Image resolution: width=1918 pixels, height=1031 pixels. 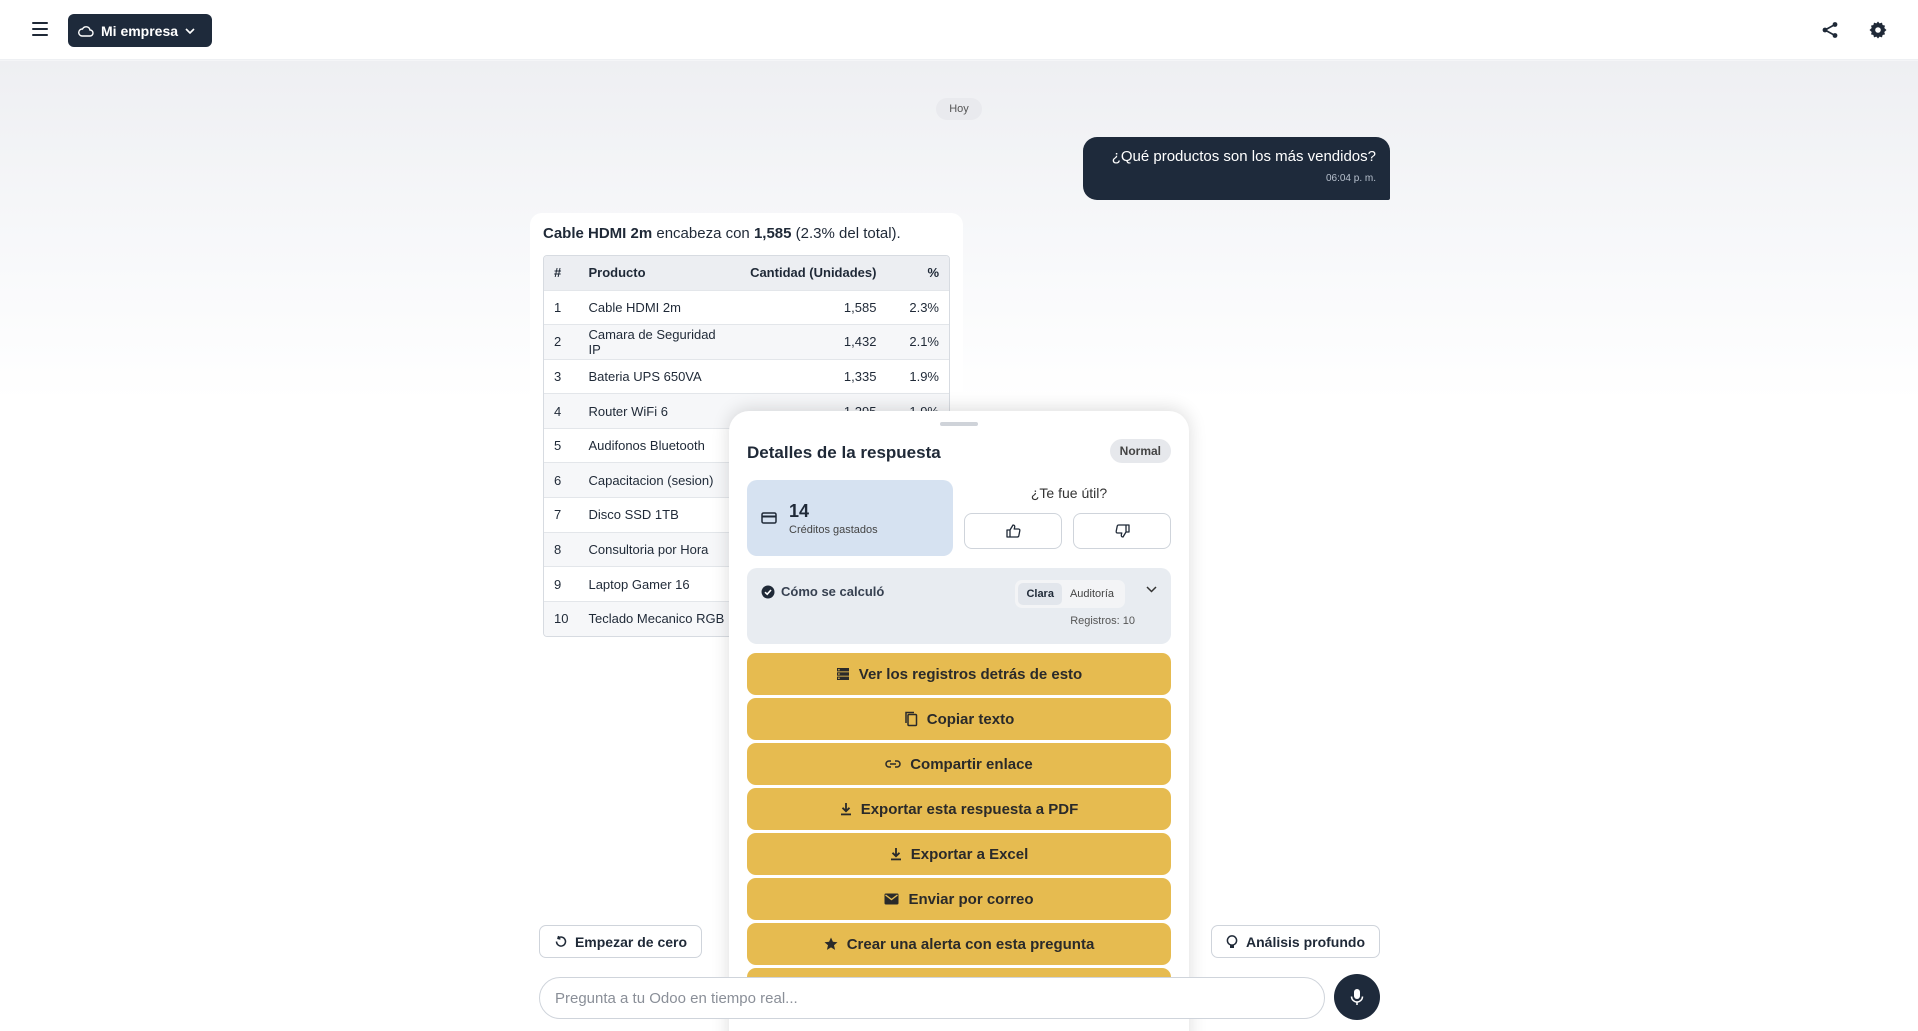 I want to click on quantity-cell: 1,585, so click(x=812, y=307).